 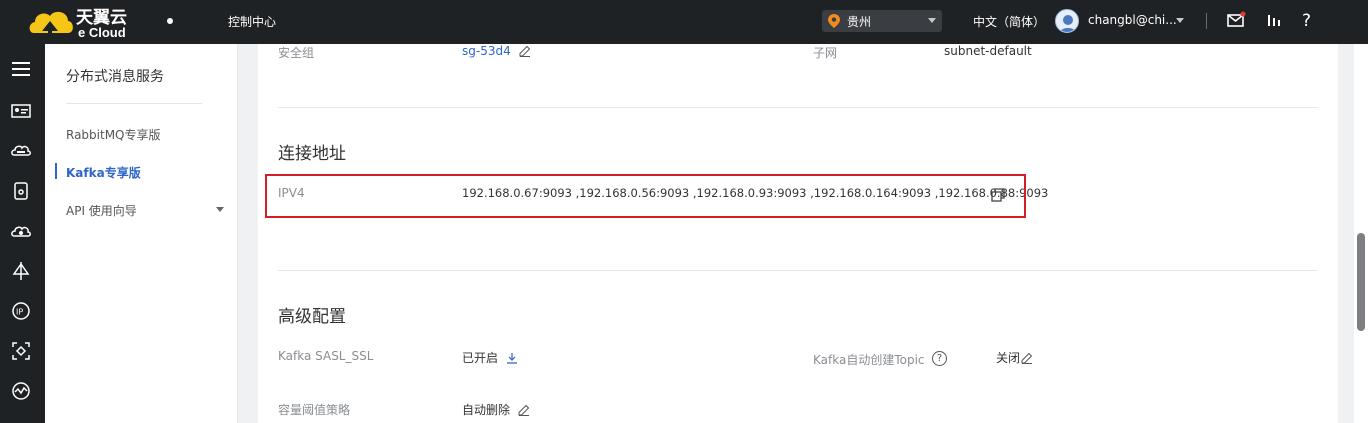 I want to click on capacity-policy-text: 自动删除, so click(x=486, y=410).